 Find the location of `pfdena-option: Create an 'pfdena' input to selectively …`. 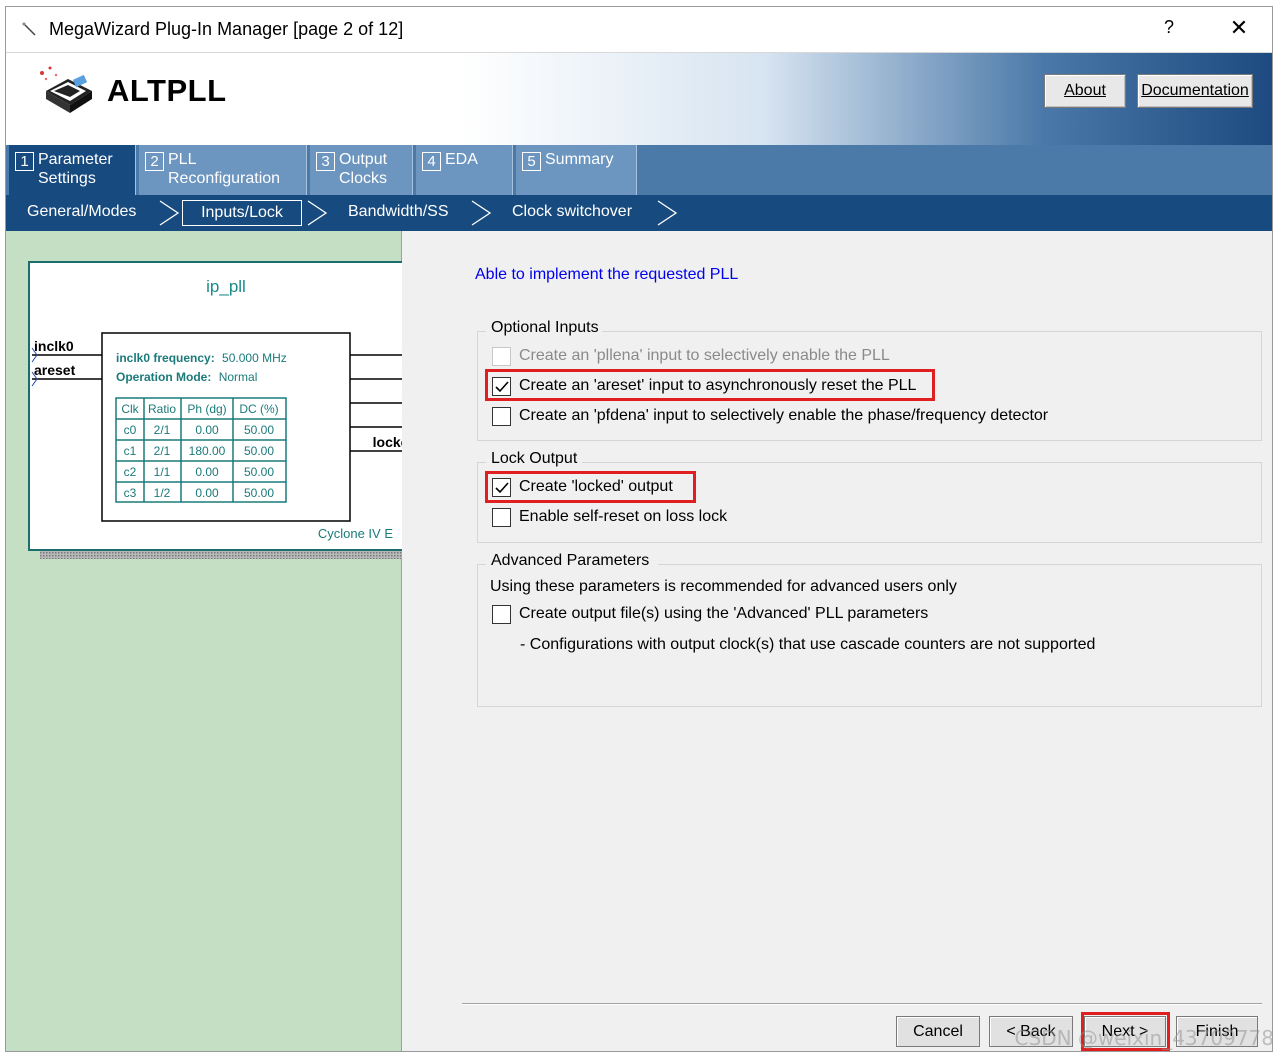

pfdena-option: Create an 'pfdena' input to selectively … is located at coordinates (770, 416).